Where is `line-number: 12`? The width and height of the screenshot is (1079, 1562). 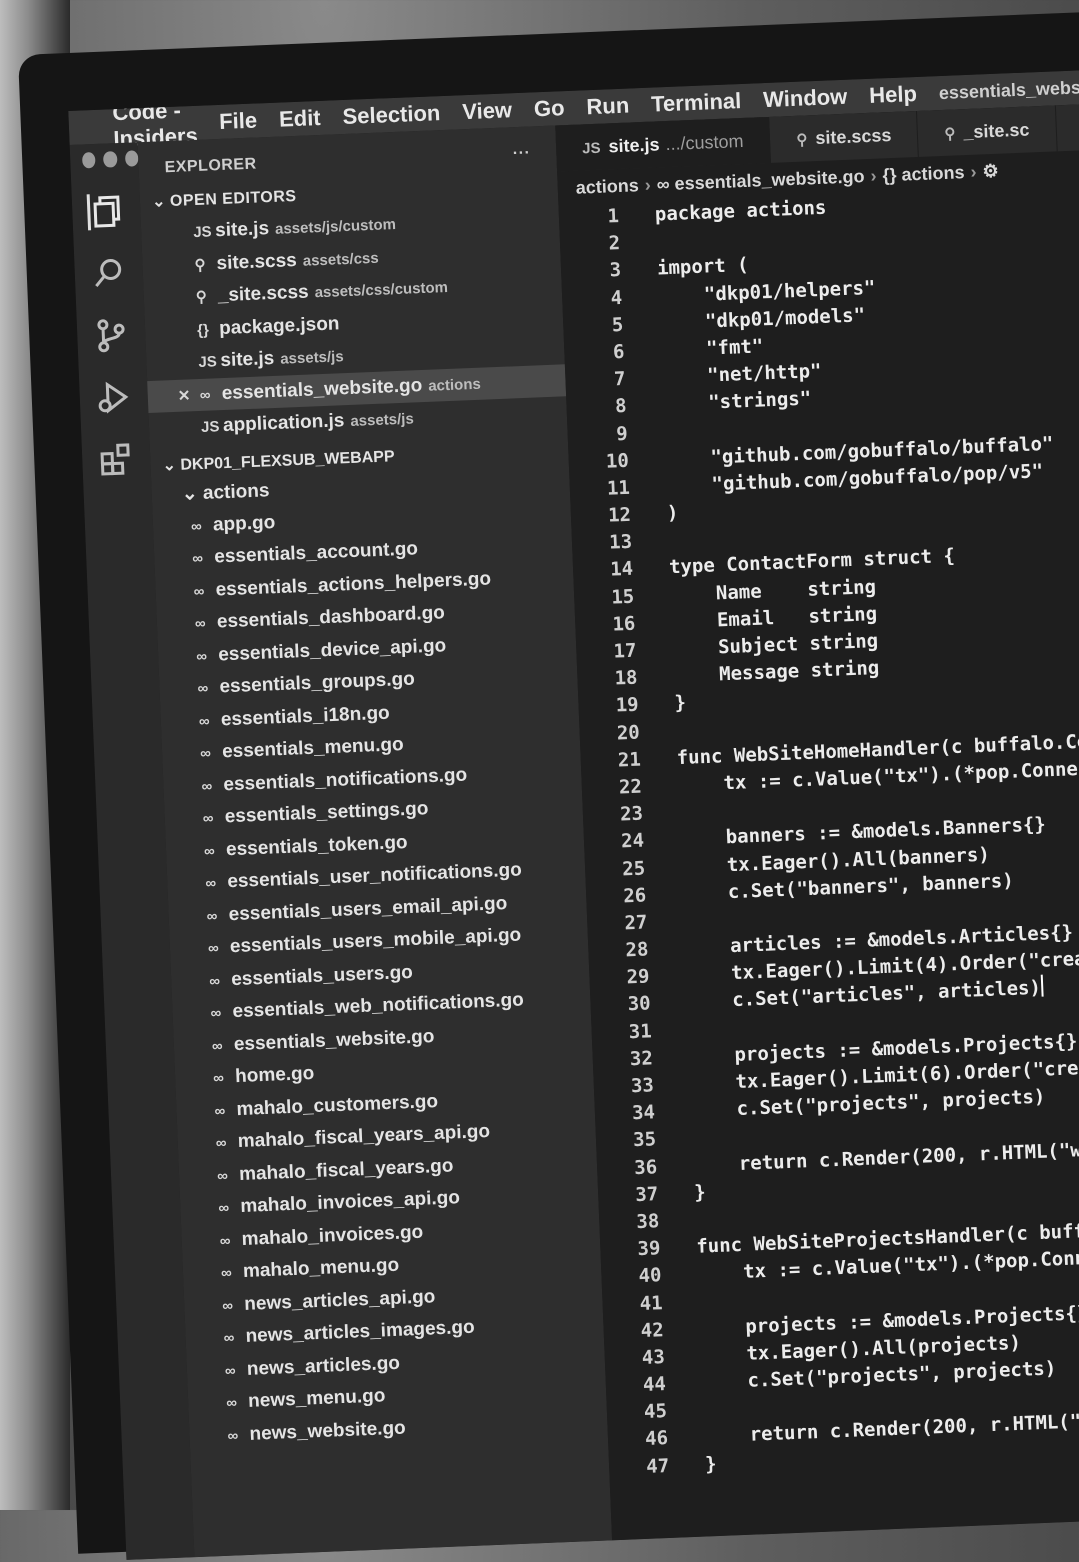
line-number: 12 is located at coordinates (619, 515).